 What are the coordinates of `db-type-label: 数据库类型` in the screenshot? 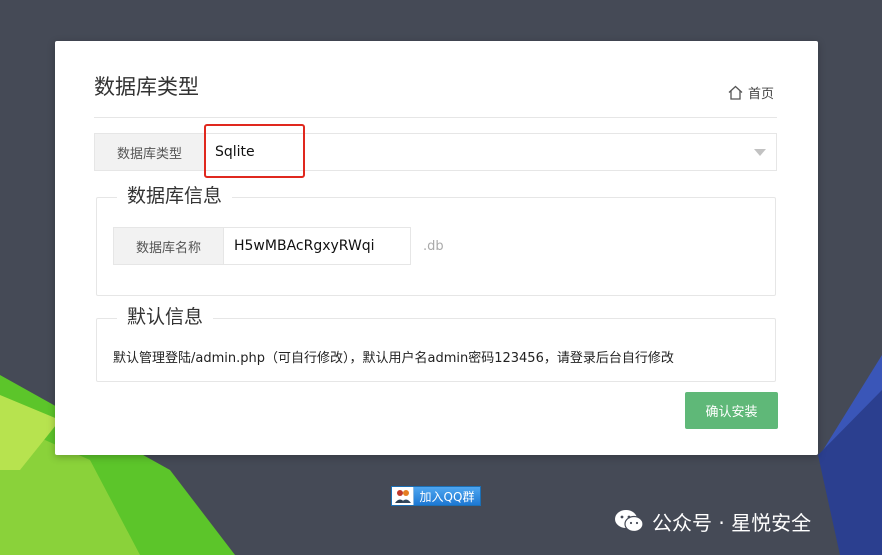 It's located at (150, 152).